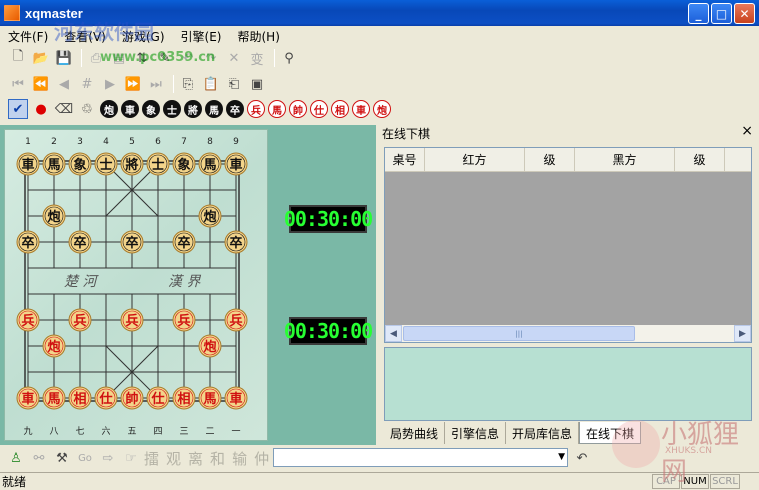 Image resolution: width=759 pixels, height=490 pixels. Describe the element at coordinates (108, 458) in the screenshot. I see `send-icon: ⇨` at that location.